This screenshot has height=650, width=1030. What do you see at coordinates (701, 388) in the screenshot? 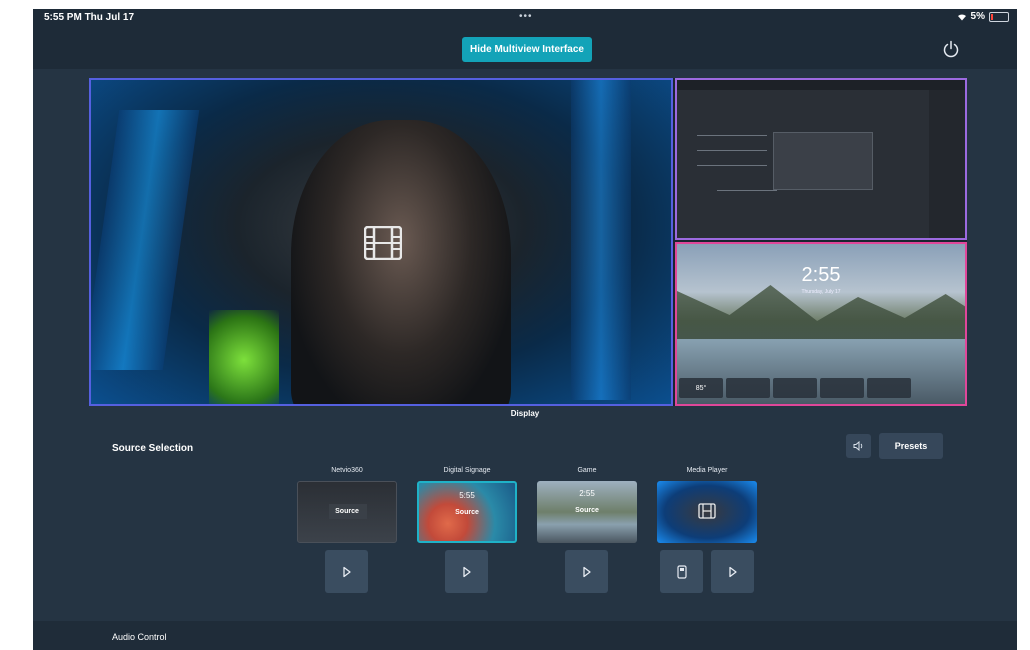
I see `weather-widget: 85°` at bounding box center [701, 388].